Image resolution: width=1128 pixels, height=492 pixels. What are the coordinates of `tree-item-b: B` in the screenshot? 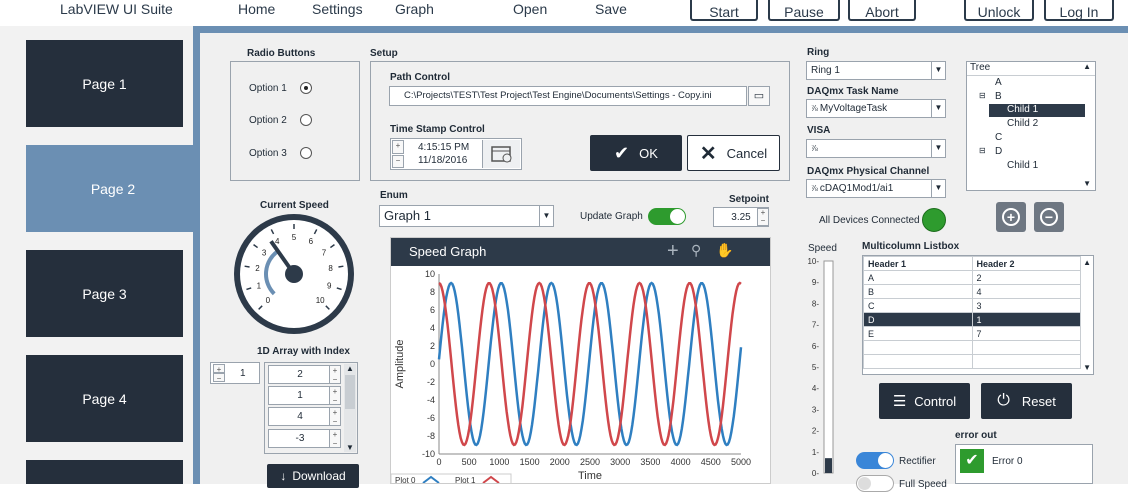 It's located at (998, 96).